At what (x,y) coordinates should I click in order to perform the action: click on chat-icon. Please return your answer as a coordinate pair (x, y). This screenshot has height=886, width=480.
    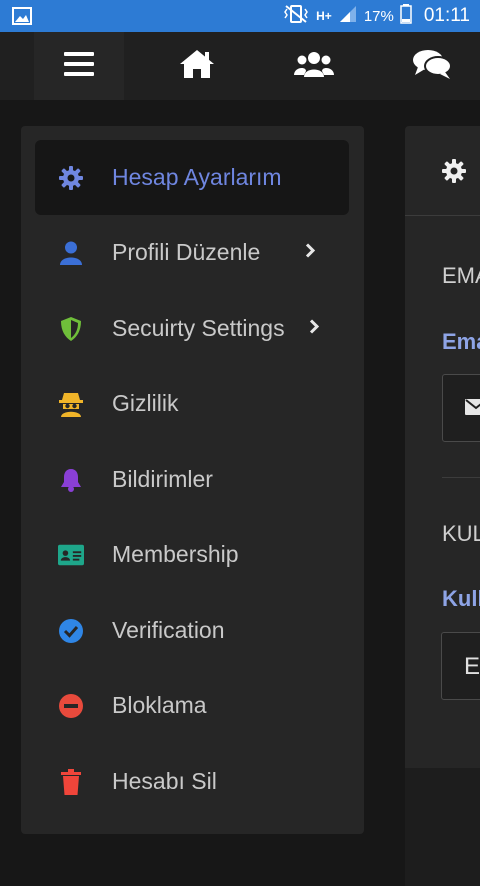
    Looking at the image, I should click on (432, 66).